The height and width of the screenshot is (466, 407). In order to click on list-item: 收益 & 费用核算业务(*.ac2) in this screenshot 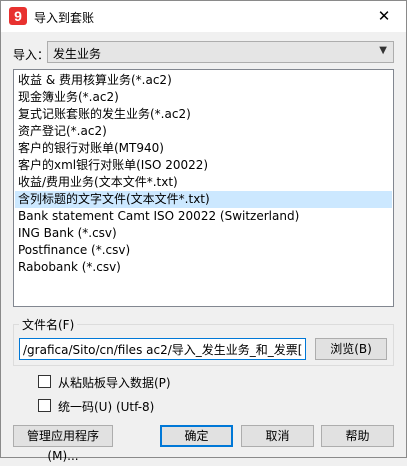, I will do `click(203, 80)`.